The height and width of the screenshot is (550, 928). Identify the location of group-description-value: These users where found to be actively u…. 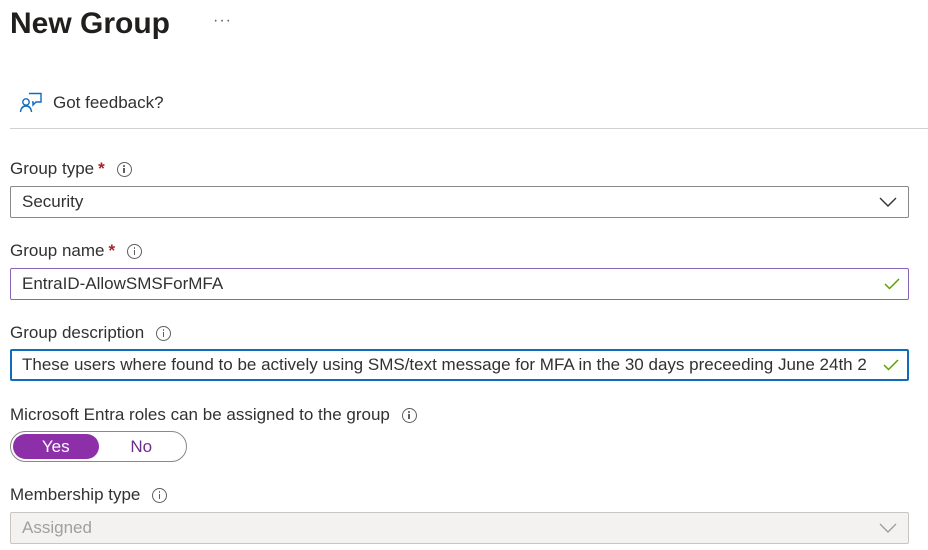
(444, 364).